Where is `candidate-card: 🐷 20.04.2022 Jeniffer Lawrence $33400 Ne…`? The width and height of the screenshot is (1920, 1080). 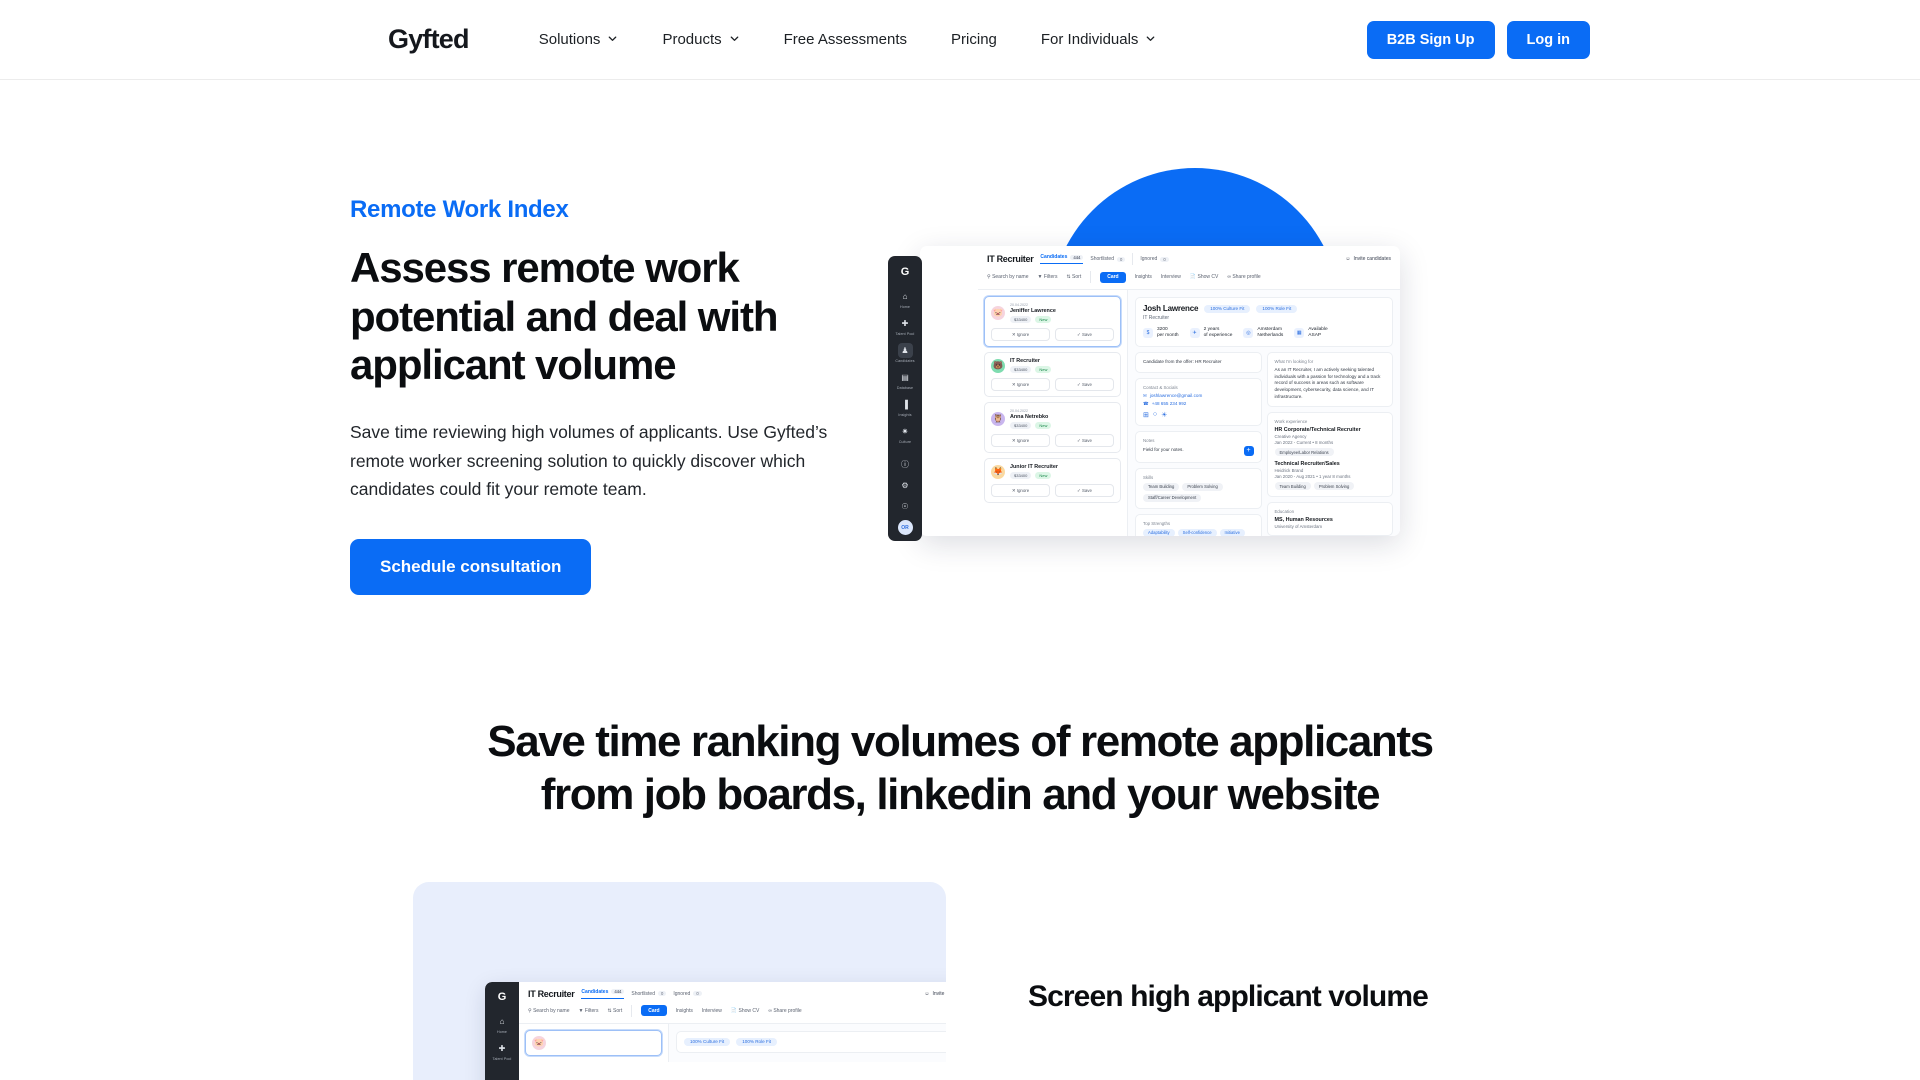 candidate-card: 🐷 20.04.2022 Jeniffer Lawrence $33400 Ne… is located at coordinates (1052, 321).